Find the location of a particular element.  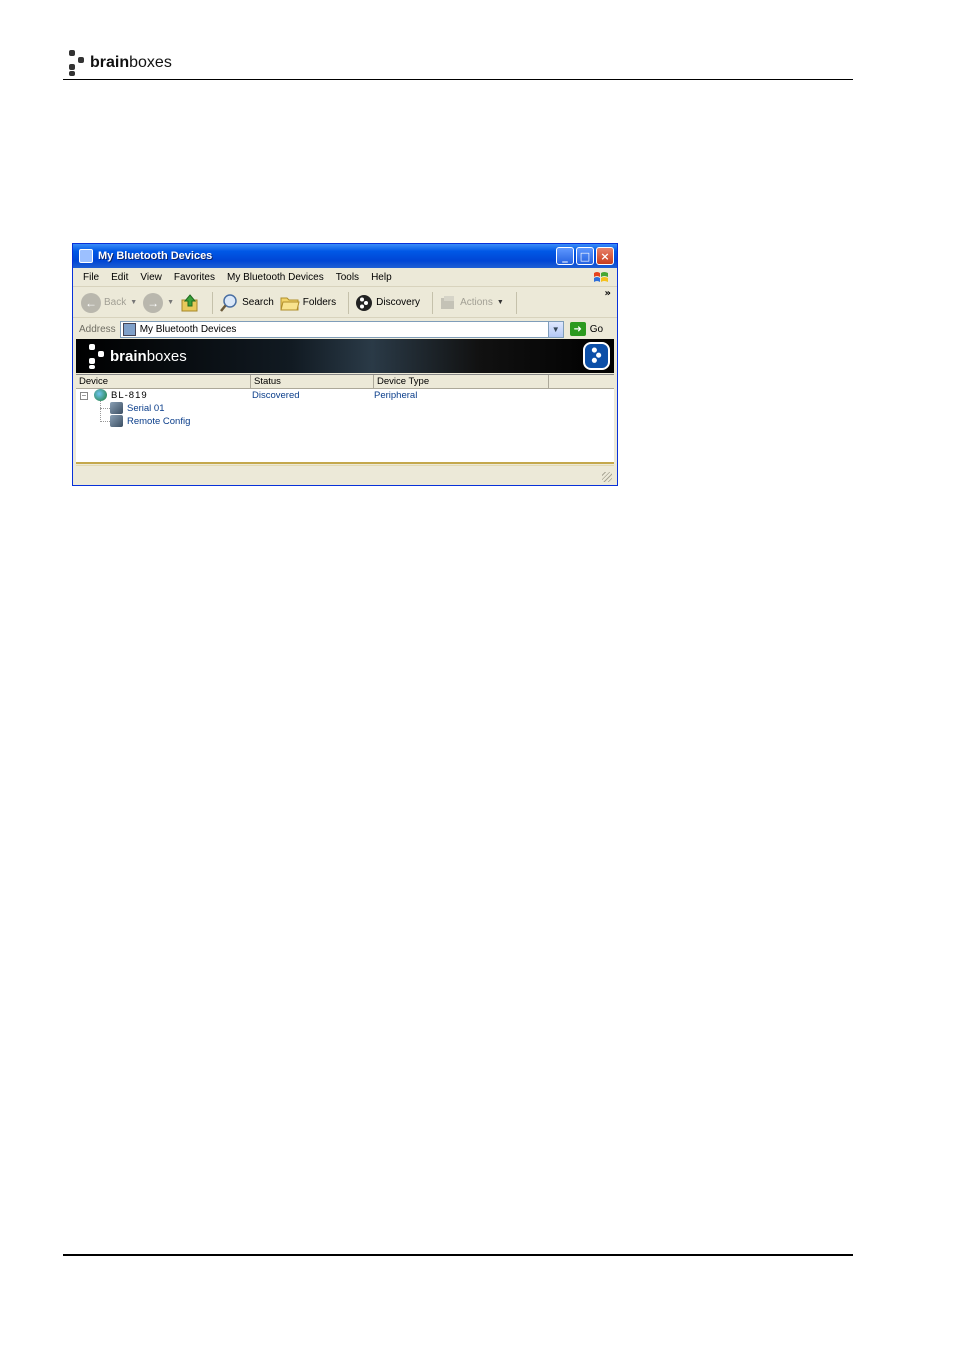

close-button: × is located at coordinates (605, 256).